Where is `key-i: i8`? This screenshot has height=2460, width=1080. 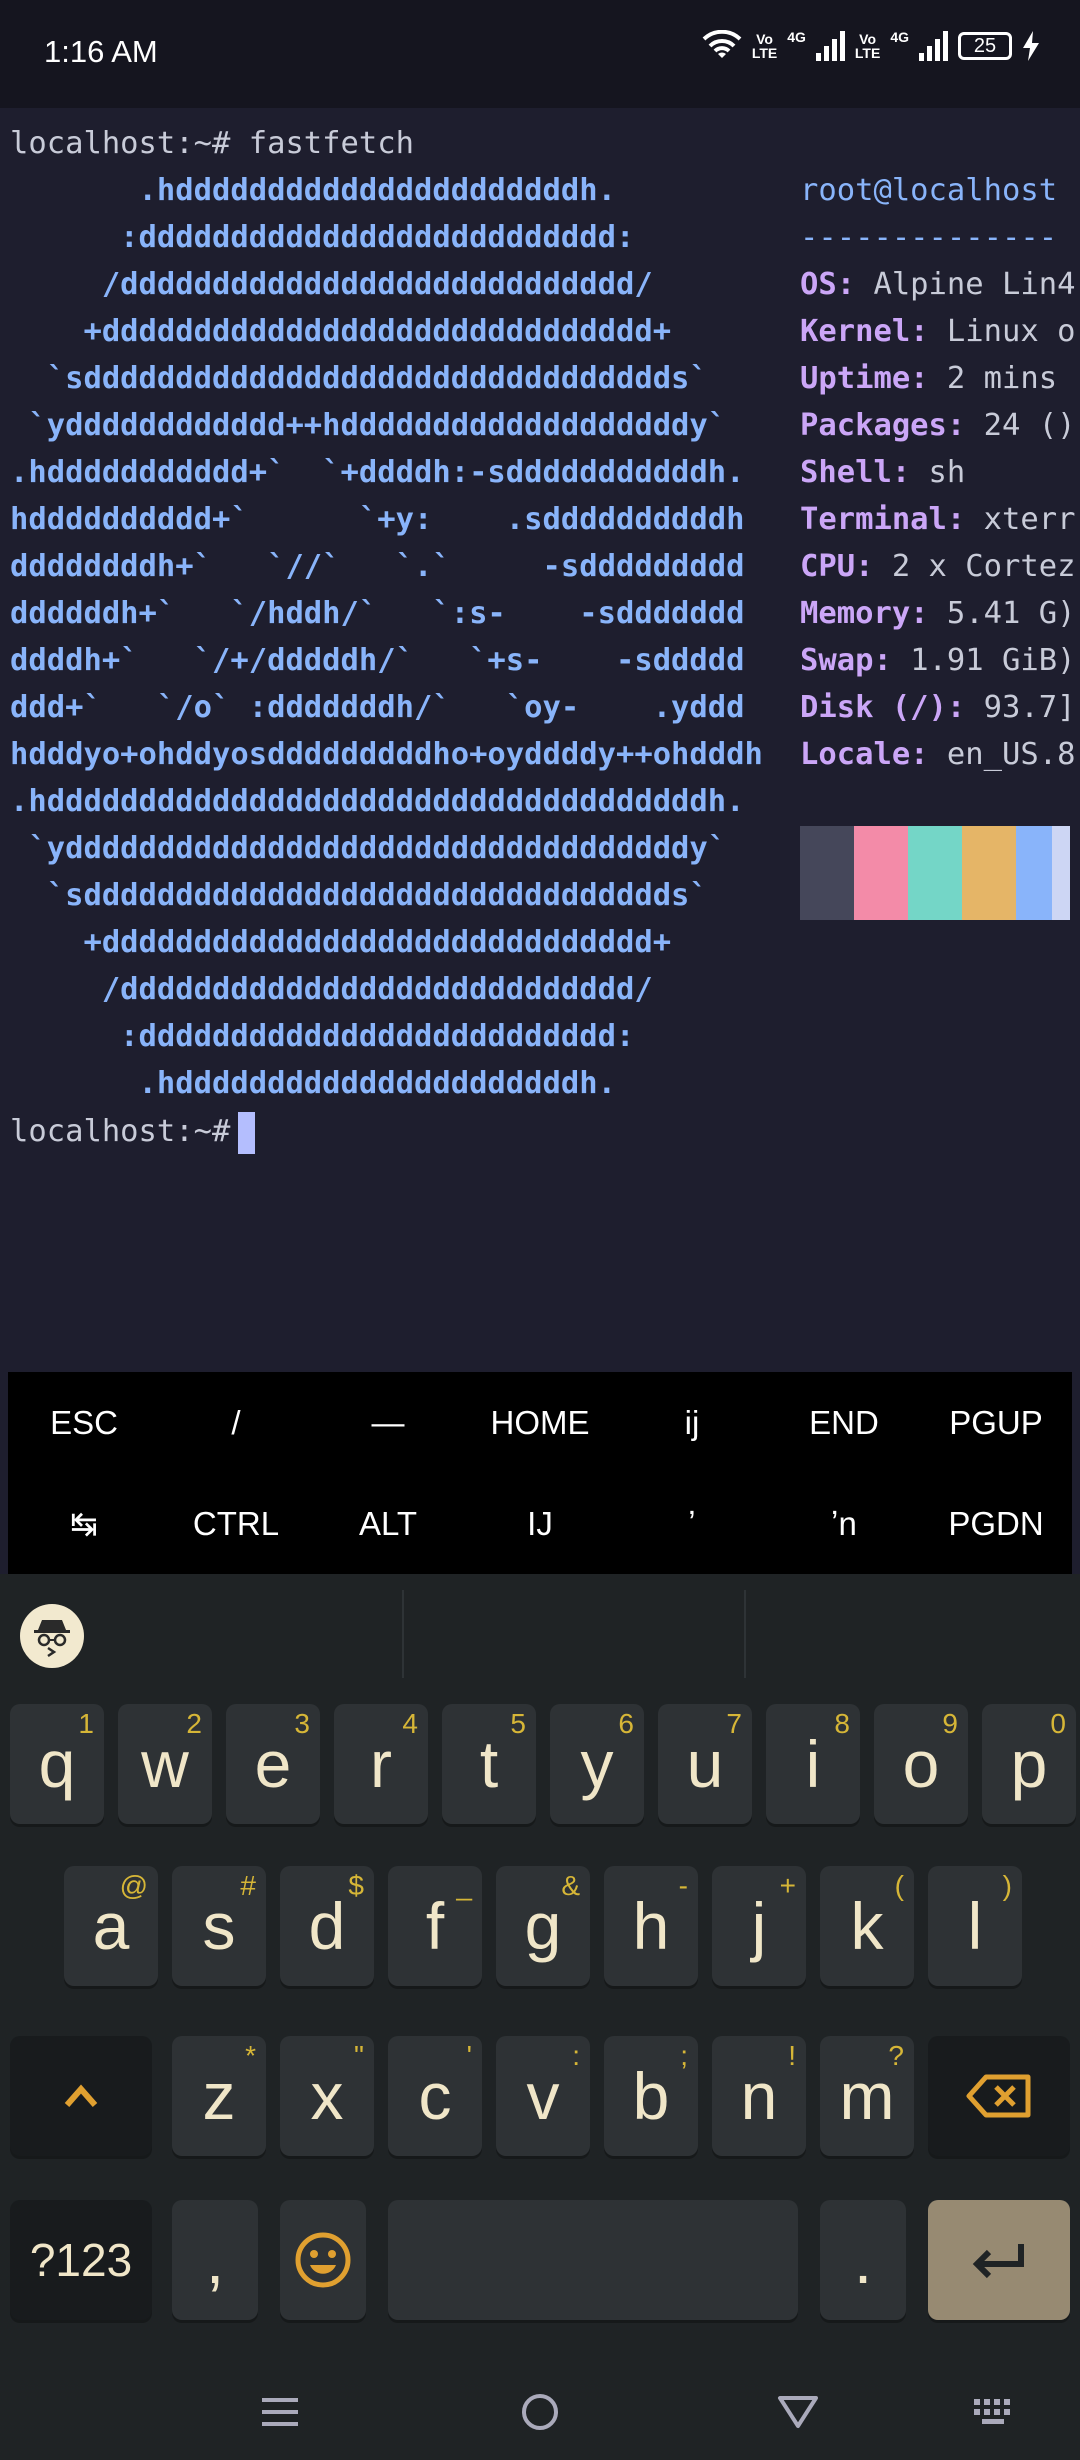
key-i: i8 is located at coordinates (813, 1764).